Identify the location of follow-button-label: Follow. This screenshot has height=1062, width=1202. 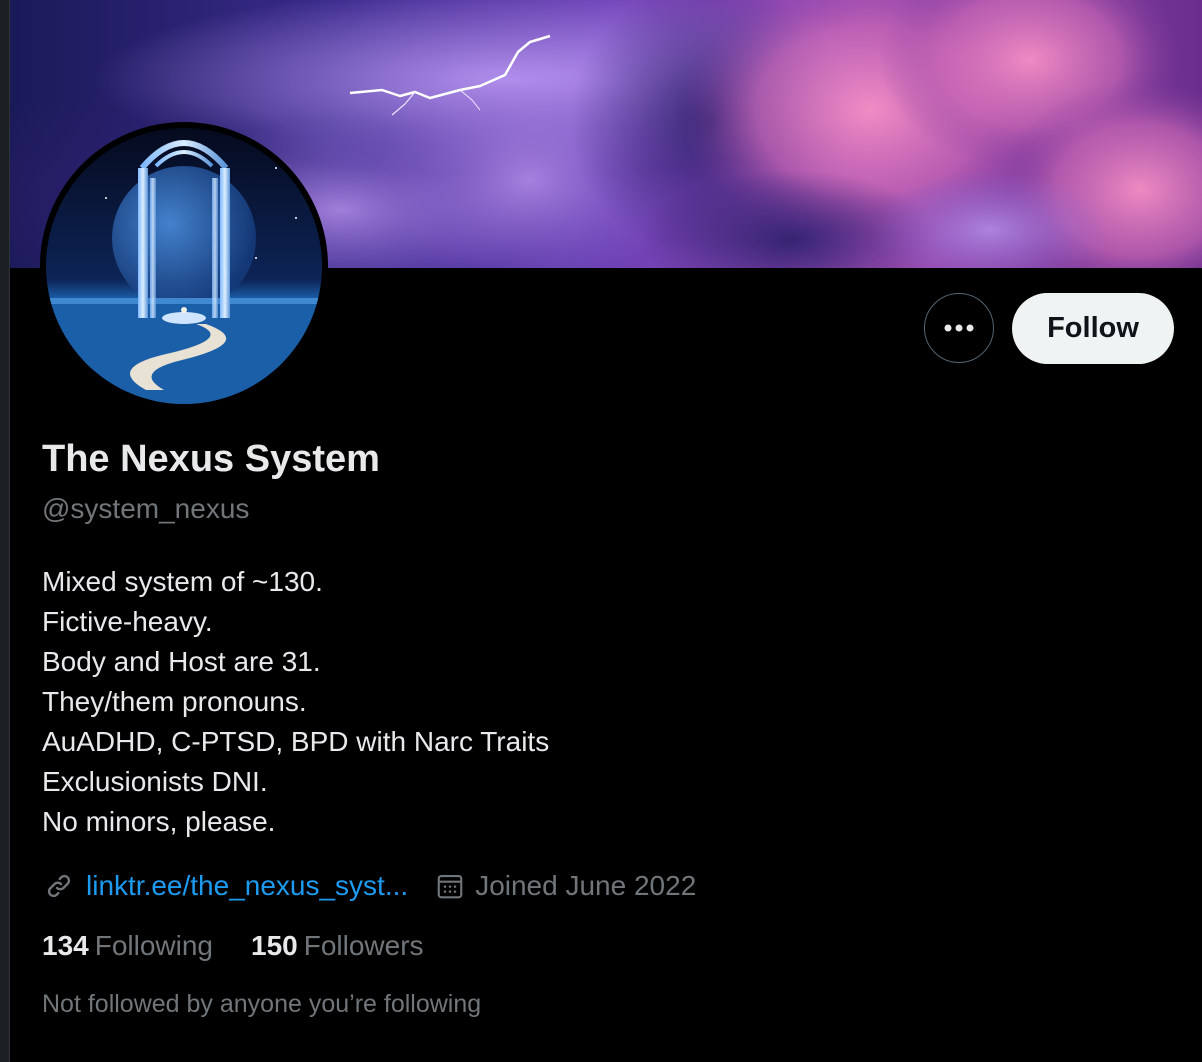
(1093, 328).